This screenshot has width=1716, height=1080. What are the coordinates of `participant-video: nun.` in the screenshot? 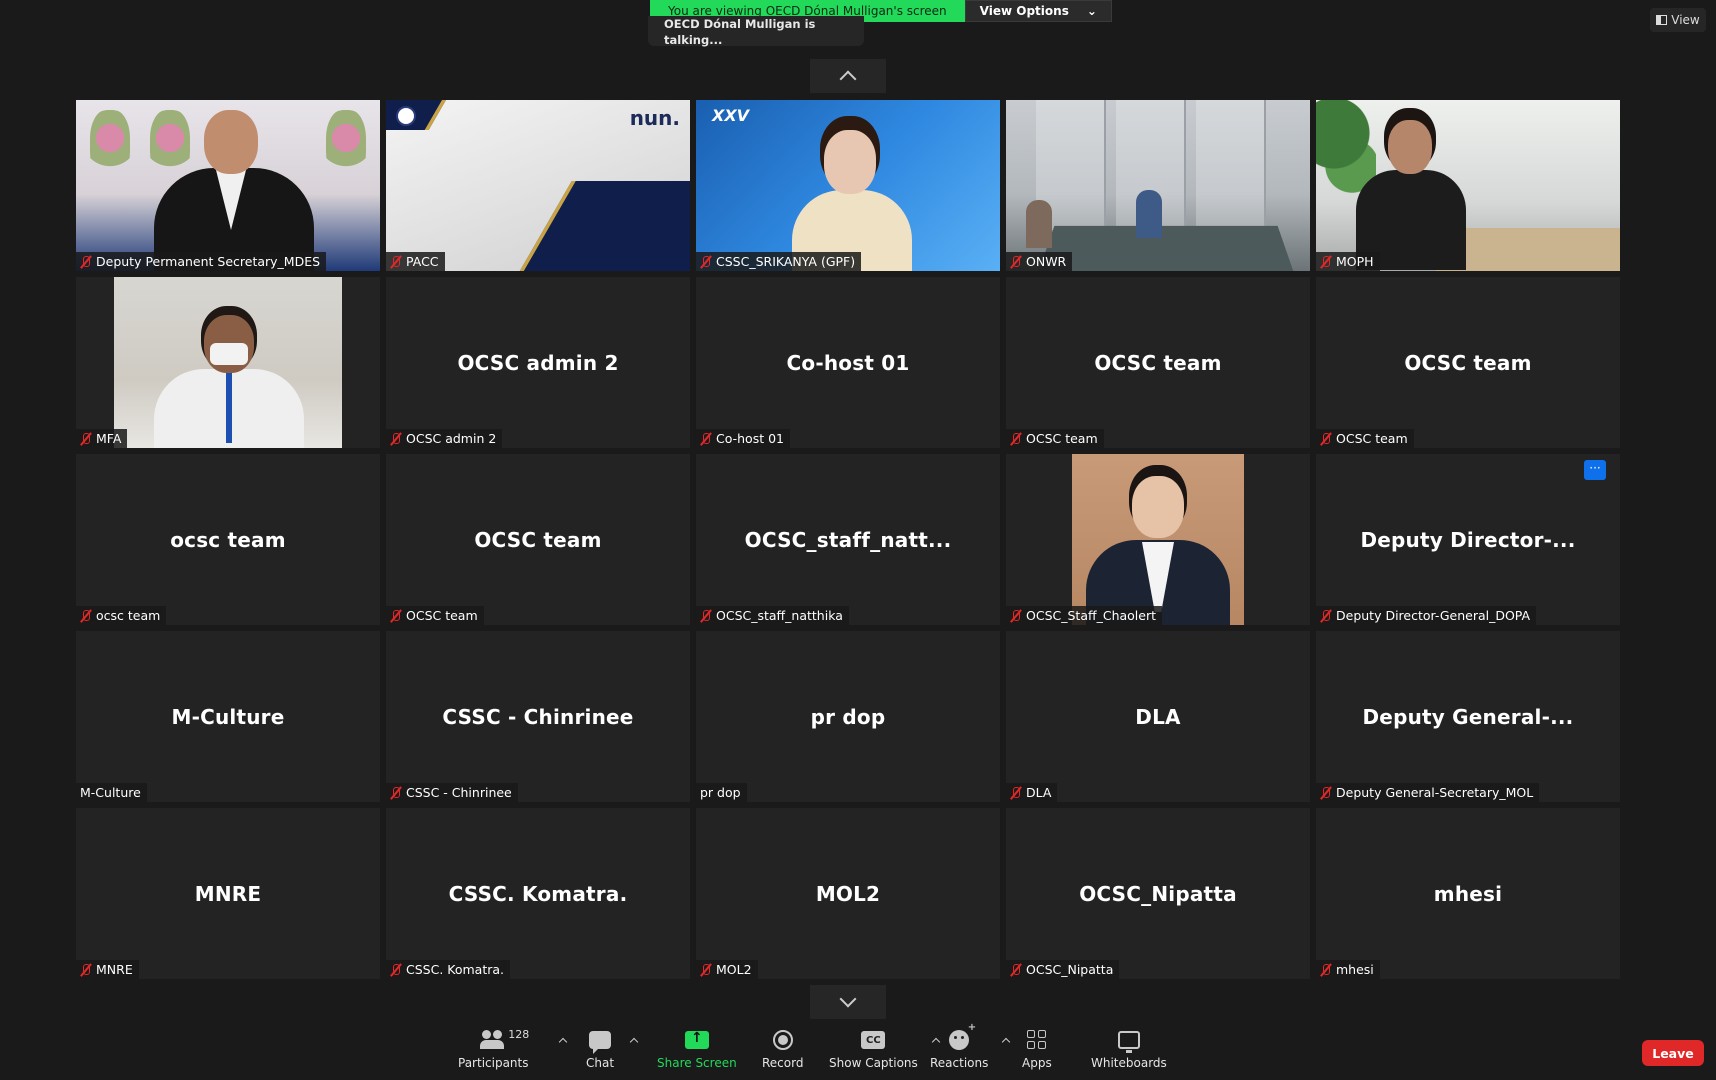 It's located at (538, 185).